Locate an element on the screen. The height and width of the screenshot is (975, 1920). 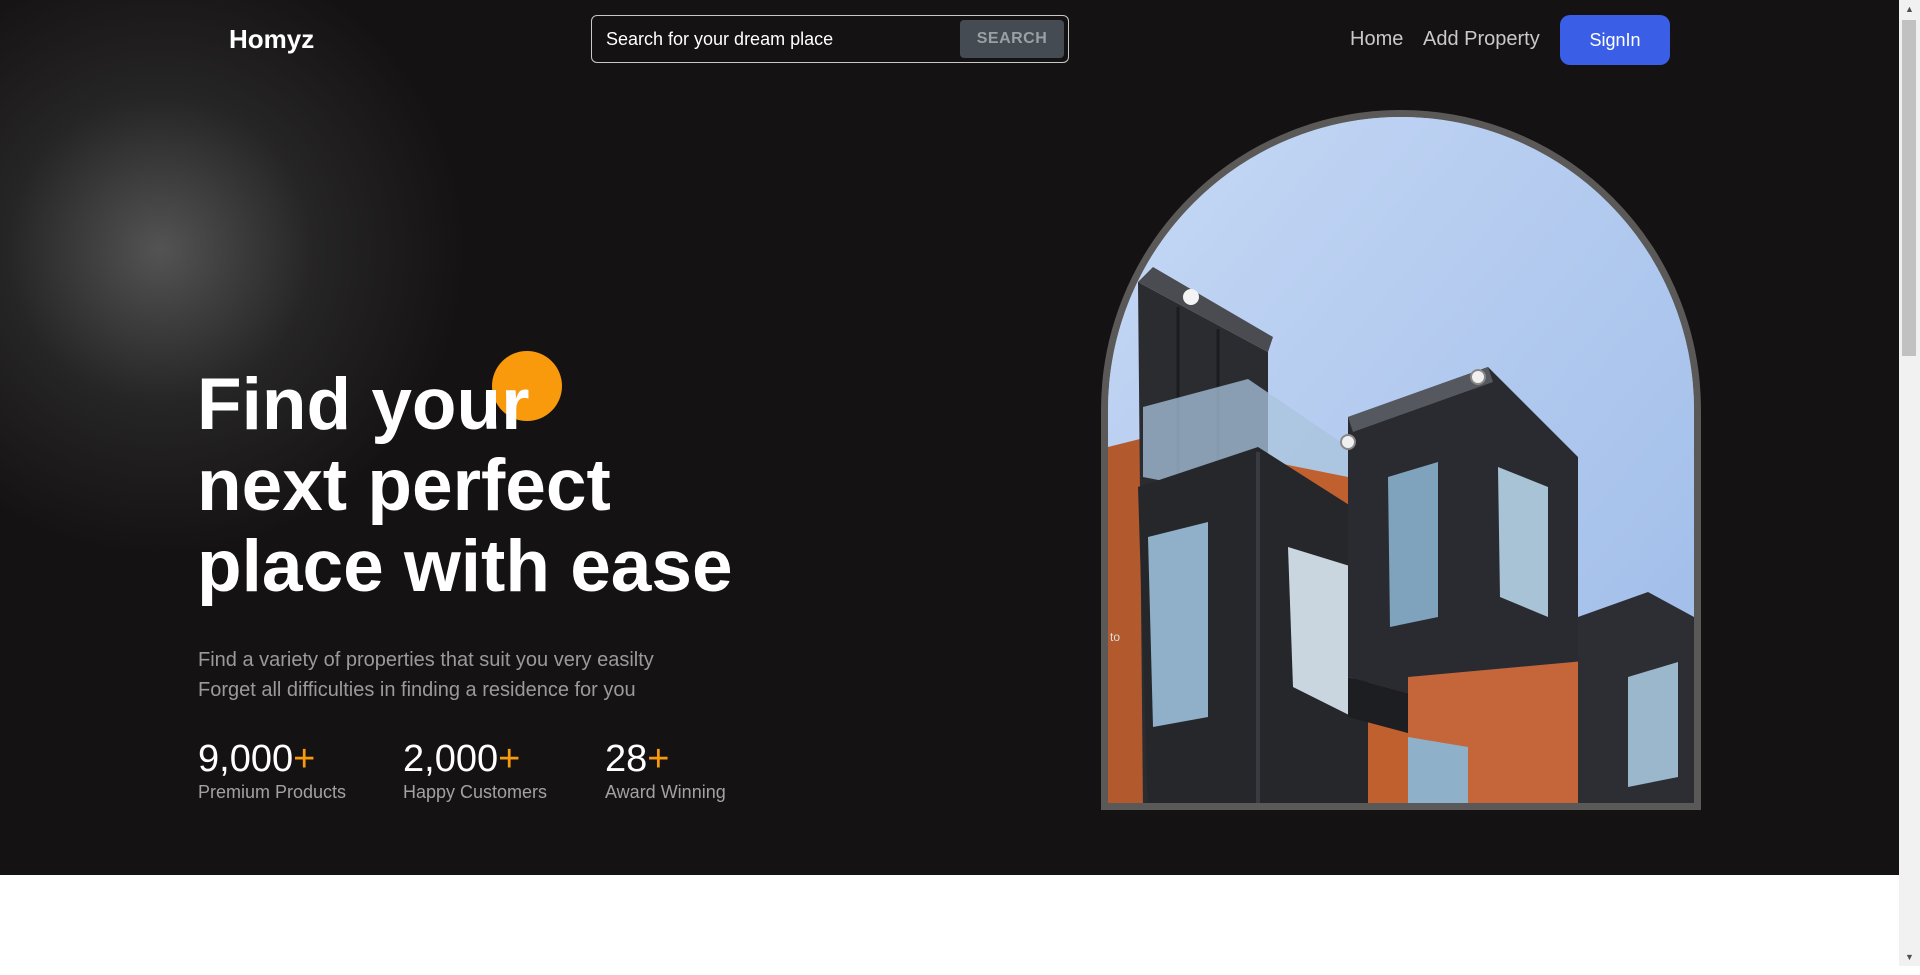
stat-label: Premium Products is located at coordinates (272, 792).